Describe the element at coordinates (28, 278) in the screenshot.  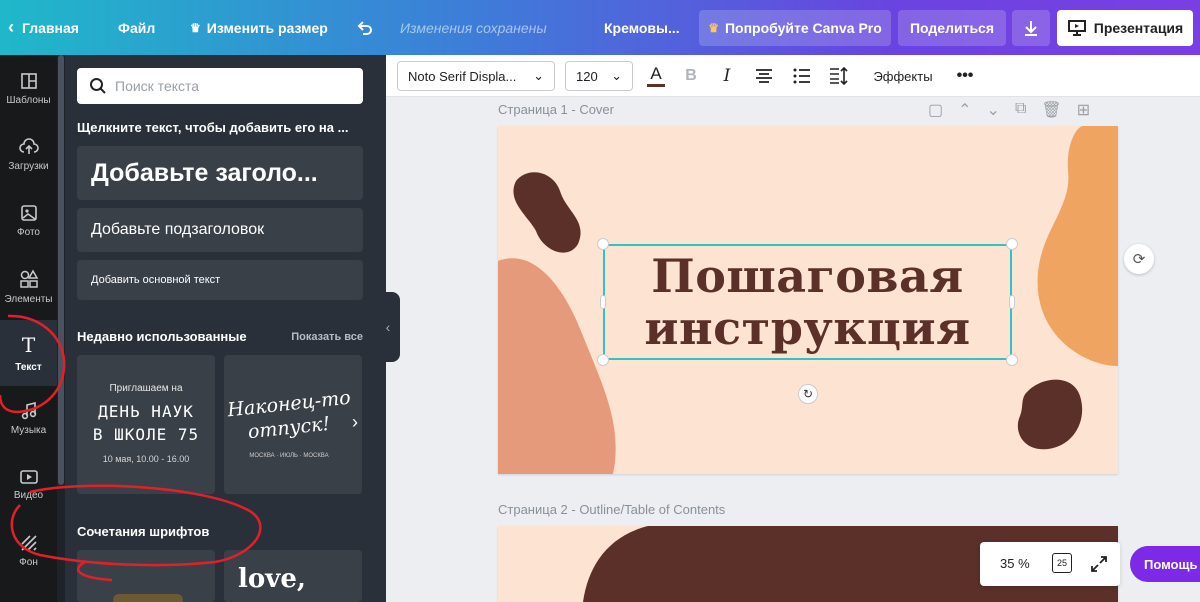
I see `shapes-icon` at that location.